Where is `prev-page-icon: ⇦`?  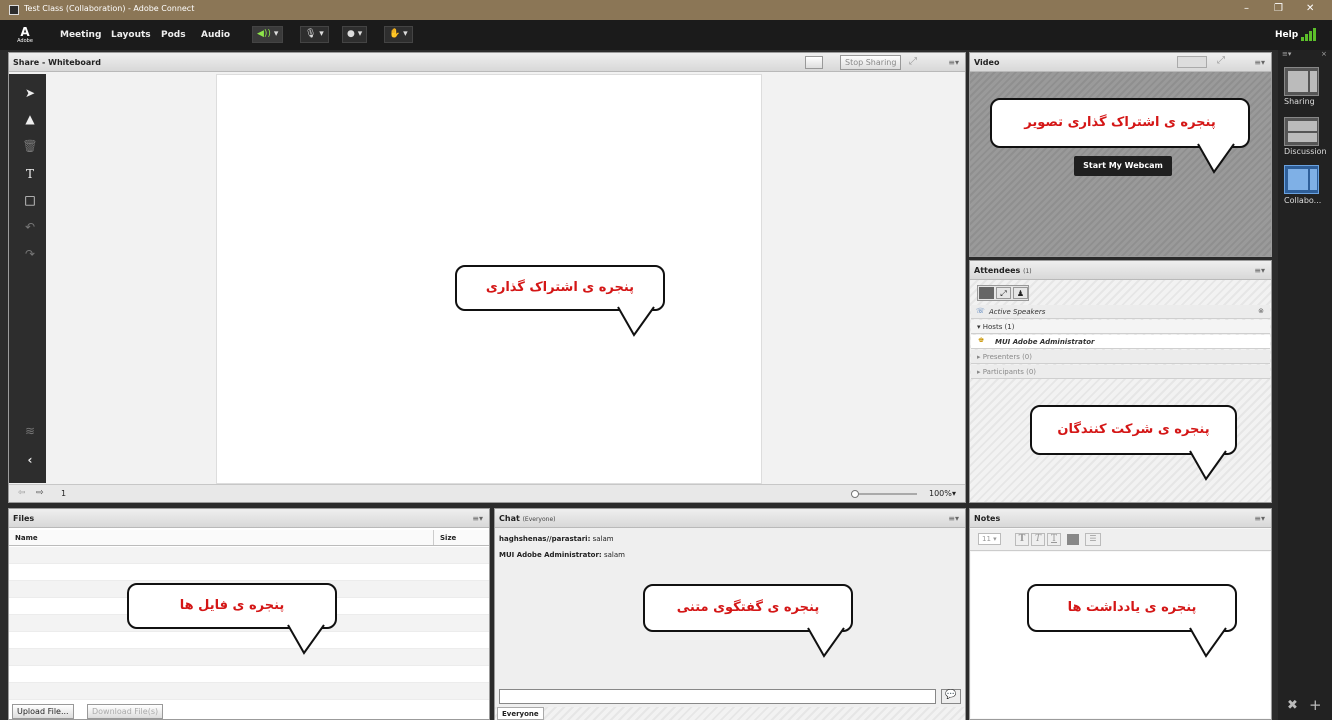 prev-page-icon: ⇦ is located at coordinates (22, 493).